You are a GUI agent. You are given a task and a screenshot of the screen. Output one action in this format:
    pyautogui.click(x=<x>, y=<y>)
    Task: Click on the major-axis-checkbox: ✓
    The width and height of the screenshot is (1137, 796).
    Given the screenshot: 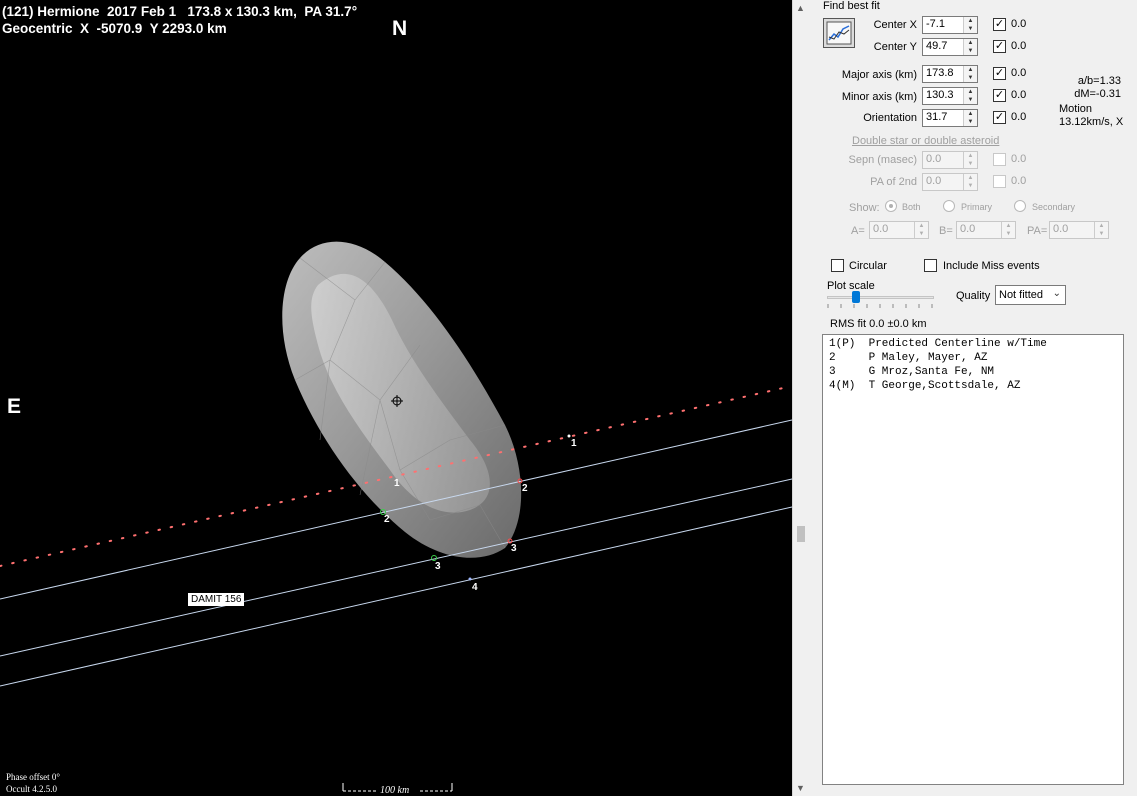 What is the action you would take?
    pyautogui.click(x=999, y=73)
    